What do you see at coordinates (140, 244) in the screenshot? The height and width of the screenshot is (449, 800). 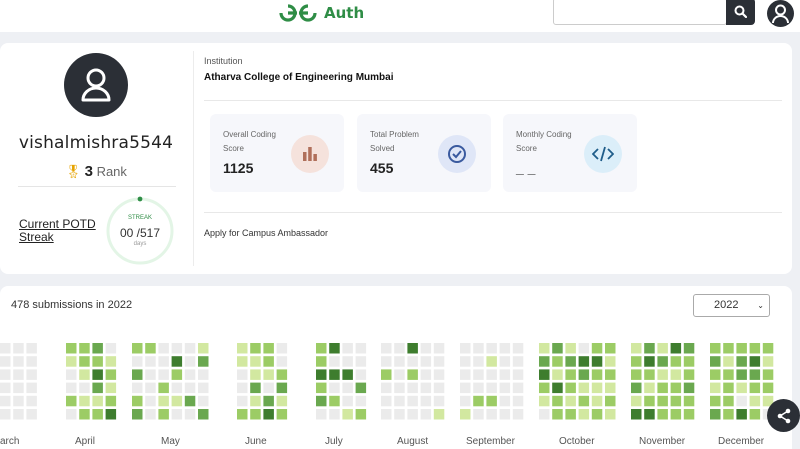 I see `streak-unit: days` at bounding box center [140, 244].